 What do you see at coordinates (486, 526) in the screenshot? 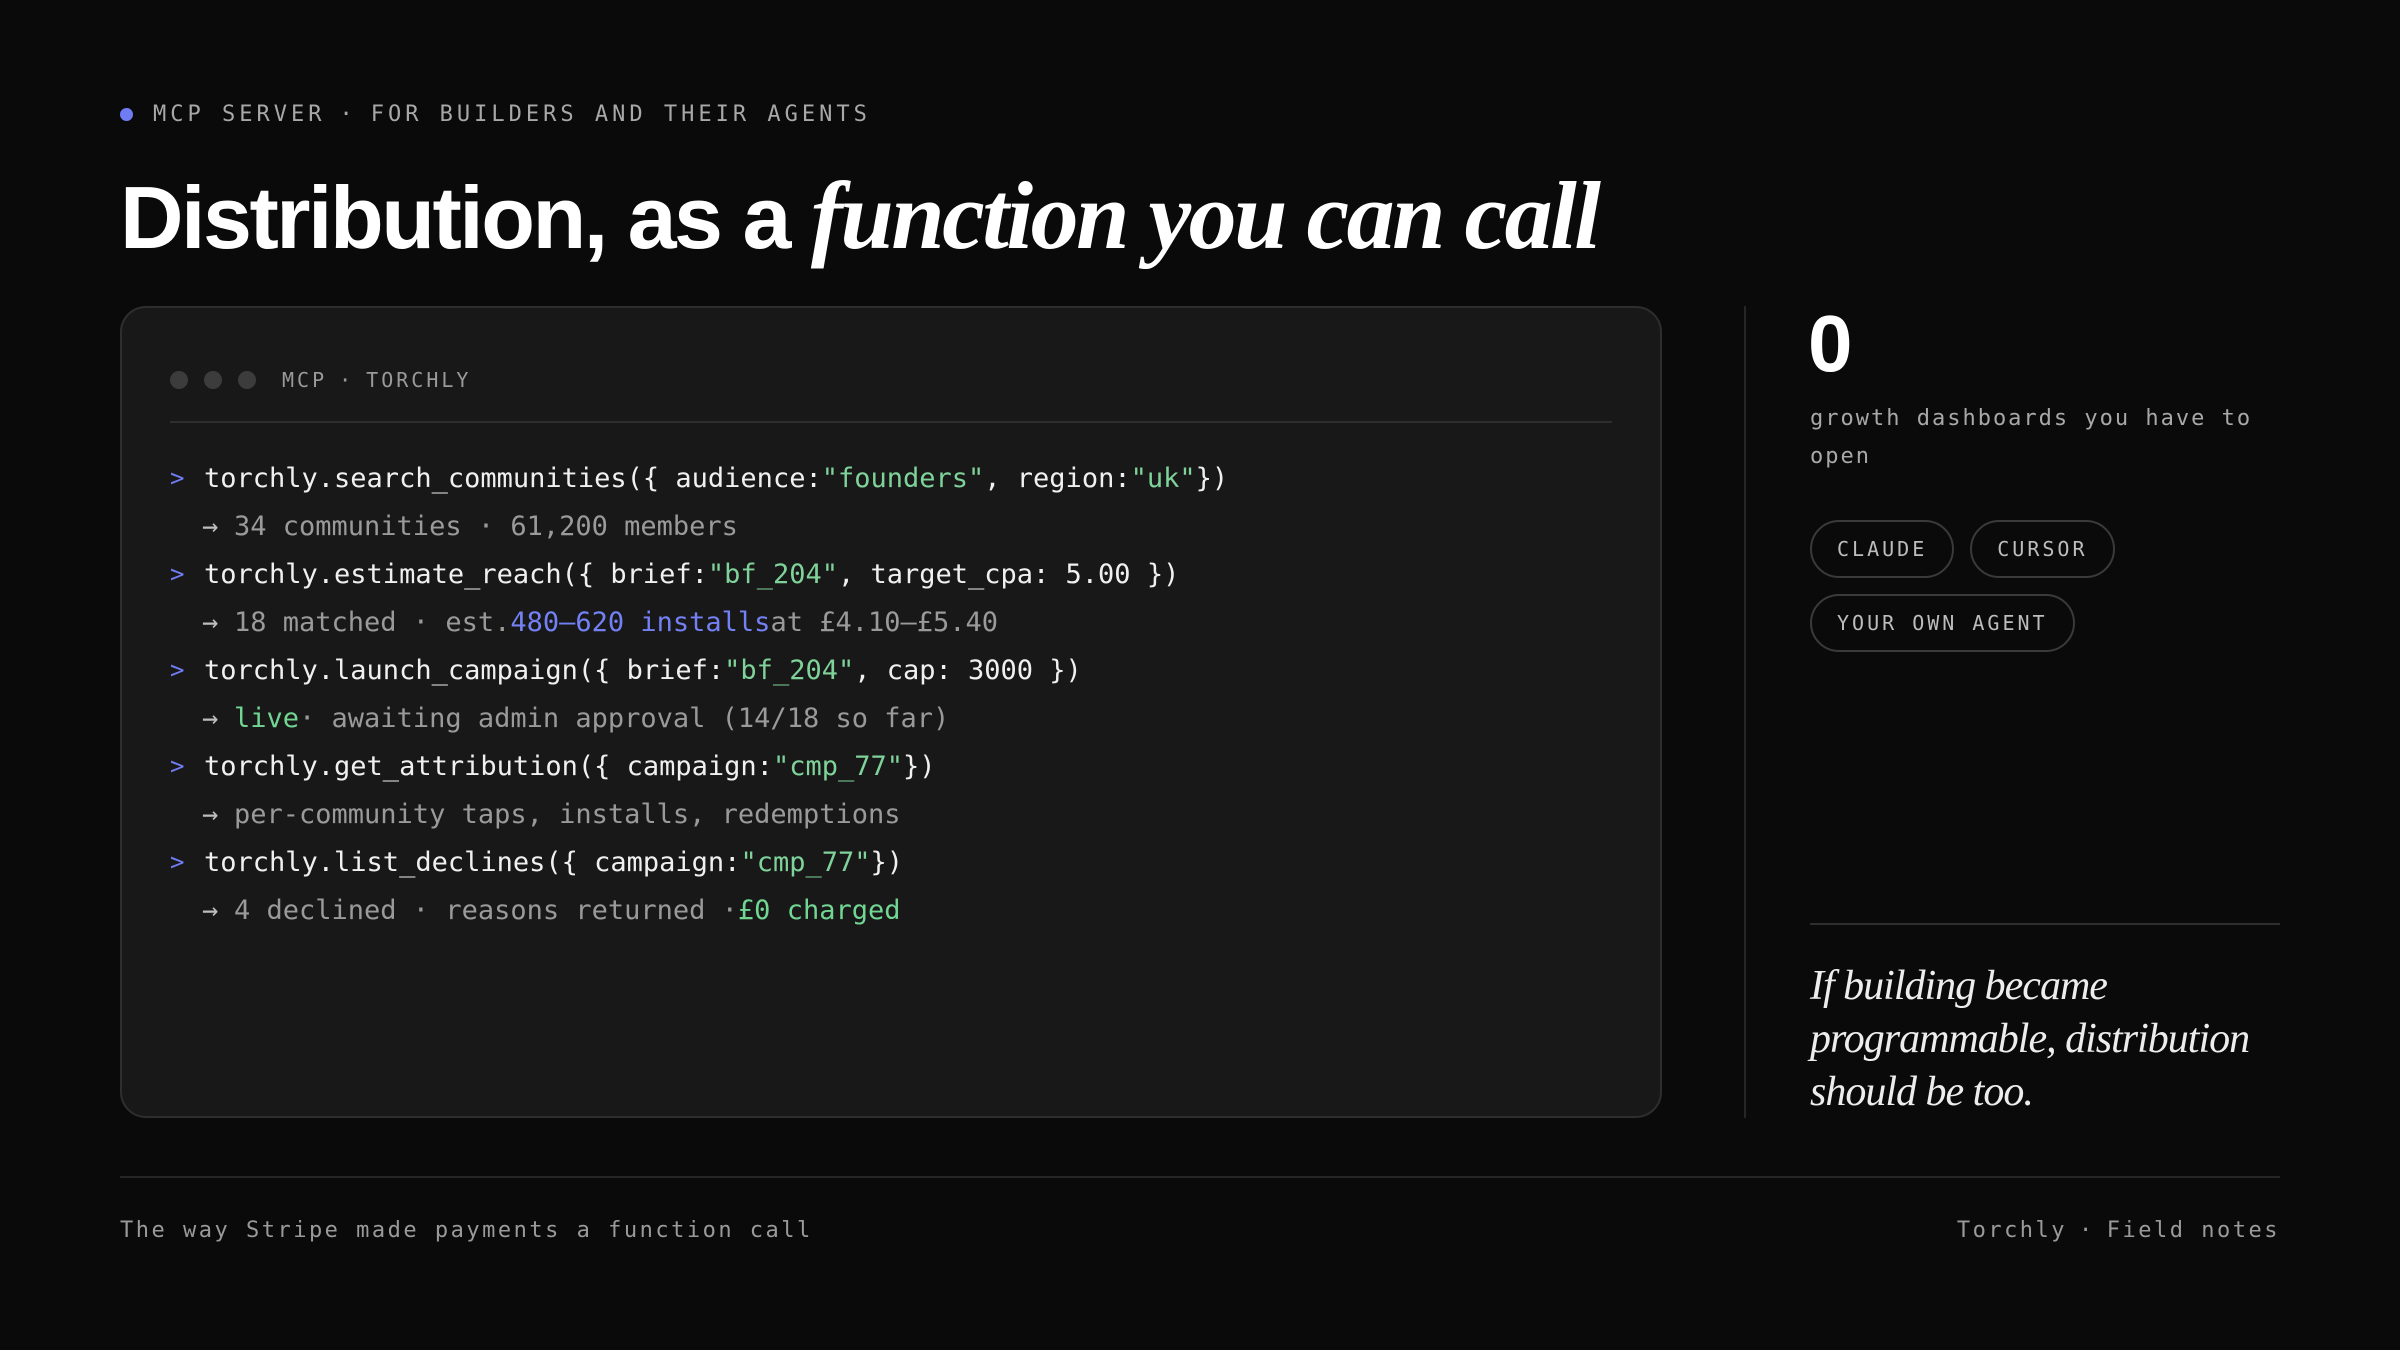
I see `result-text: 34 communities · 61,200 members` at bounding box center [486, 526].